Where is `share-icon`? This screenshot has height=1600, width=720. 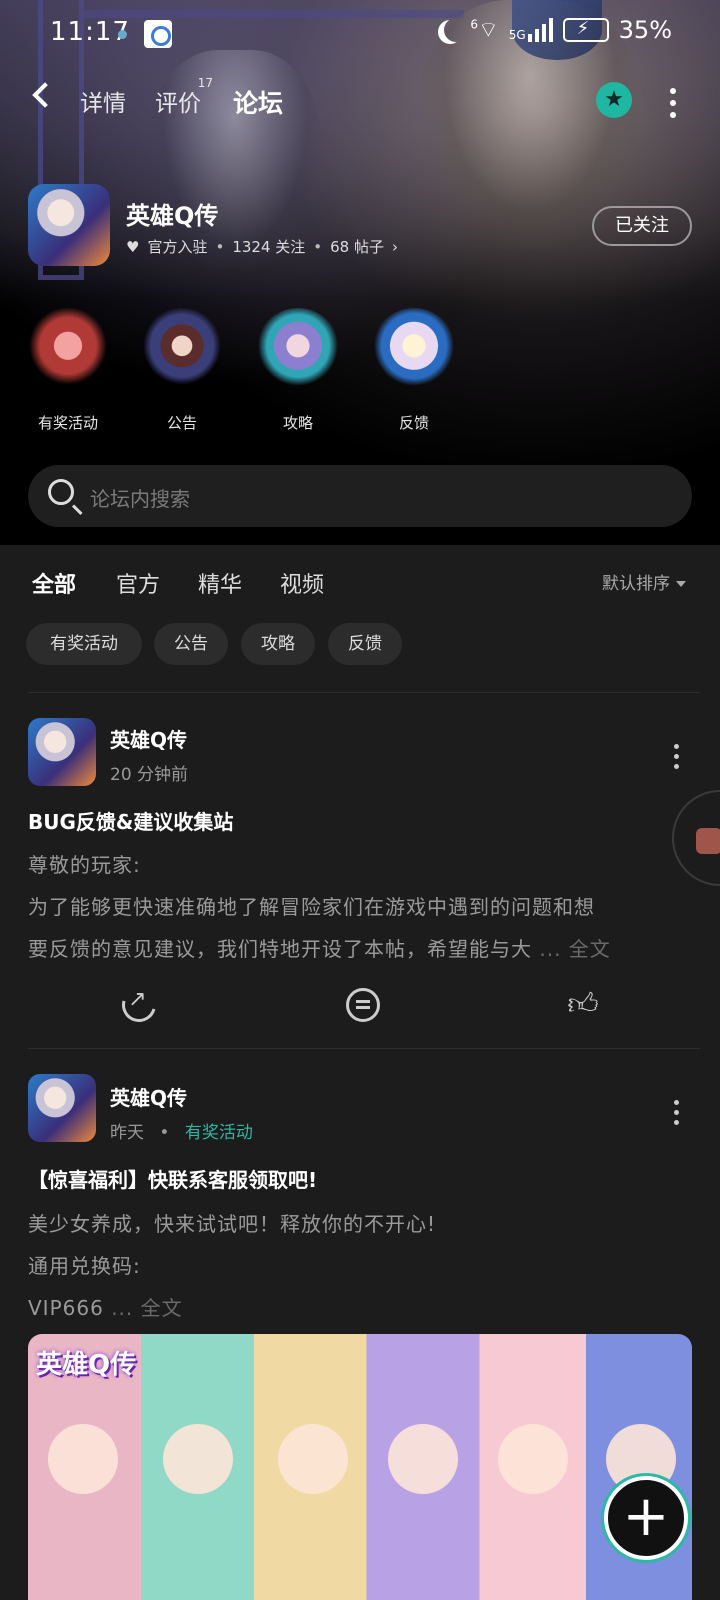 share-icon is located at coordinates (139, 1005).